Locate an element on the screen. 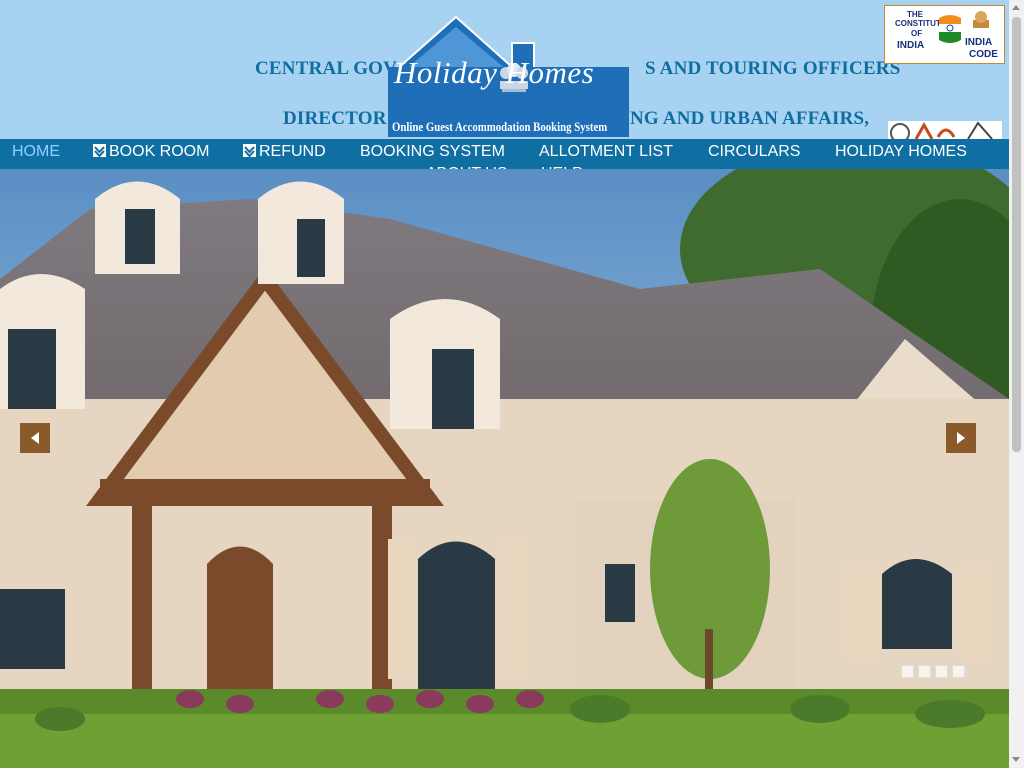  scroll-down-arrow-icon is located at coordinates (1016, 759).